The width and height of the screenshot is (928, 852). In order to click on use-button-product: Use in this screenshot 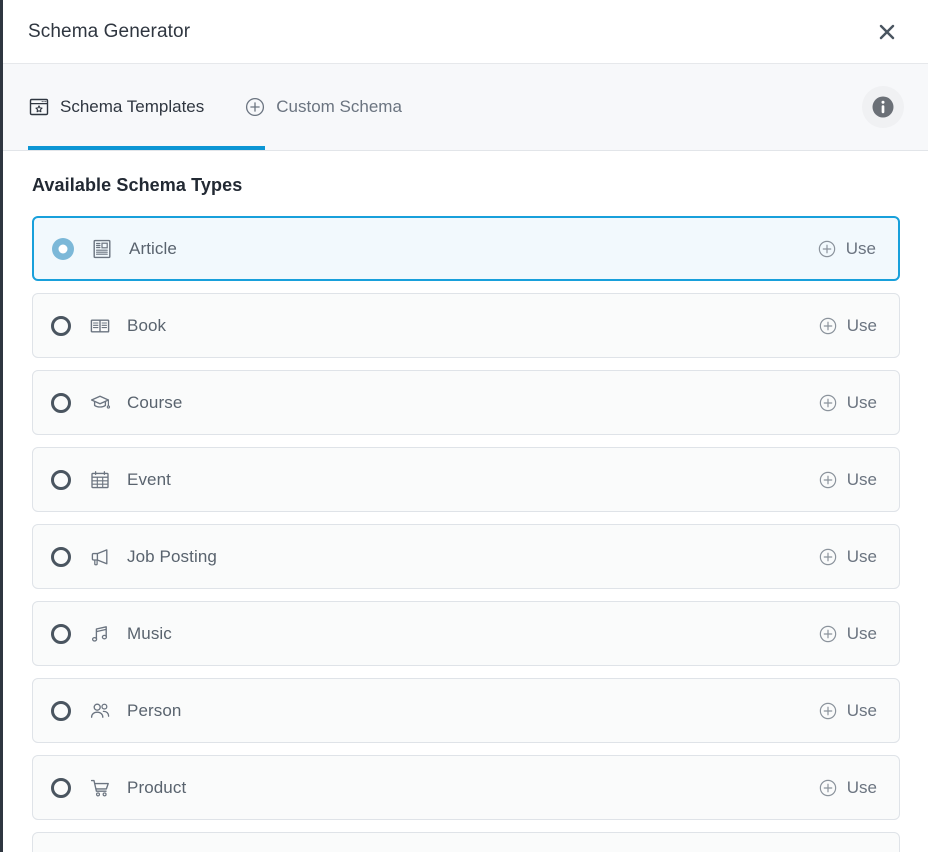, I will do `click(847, 788)`.